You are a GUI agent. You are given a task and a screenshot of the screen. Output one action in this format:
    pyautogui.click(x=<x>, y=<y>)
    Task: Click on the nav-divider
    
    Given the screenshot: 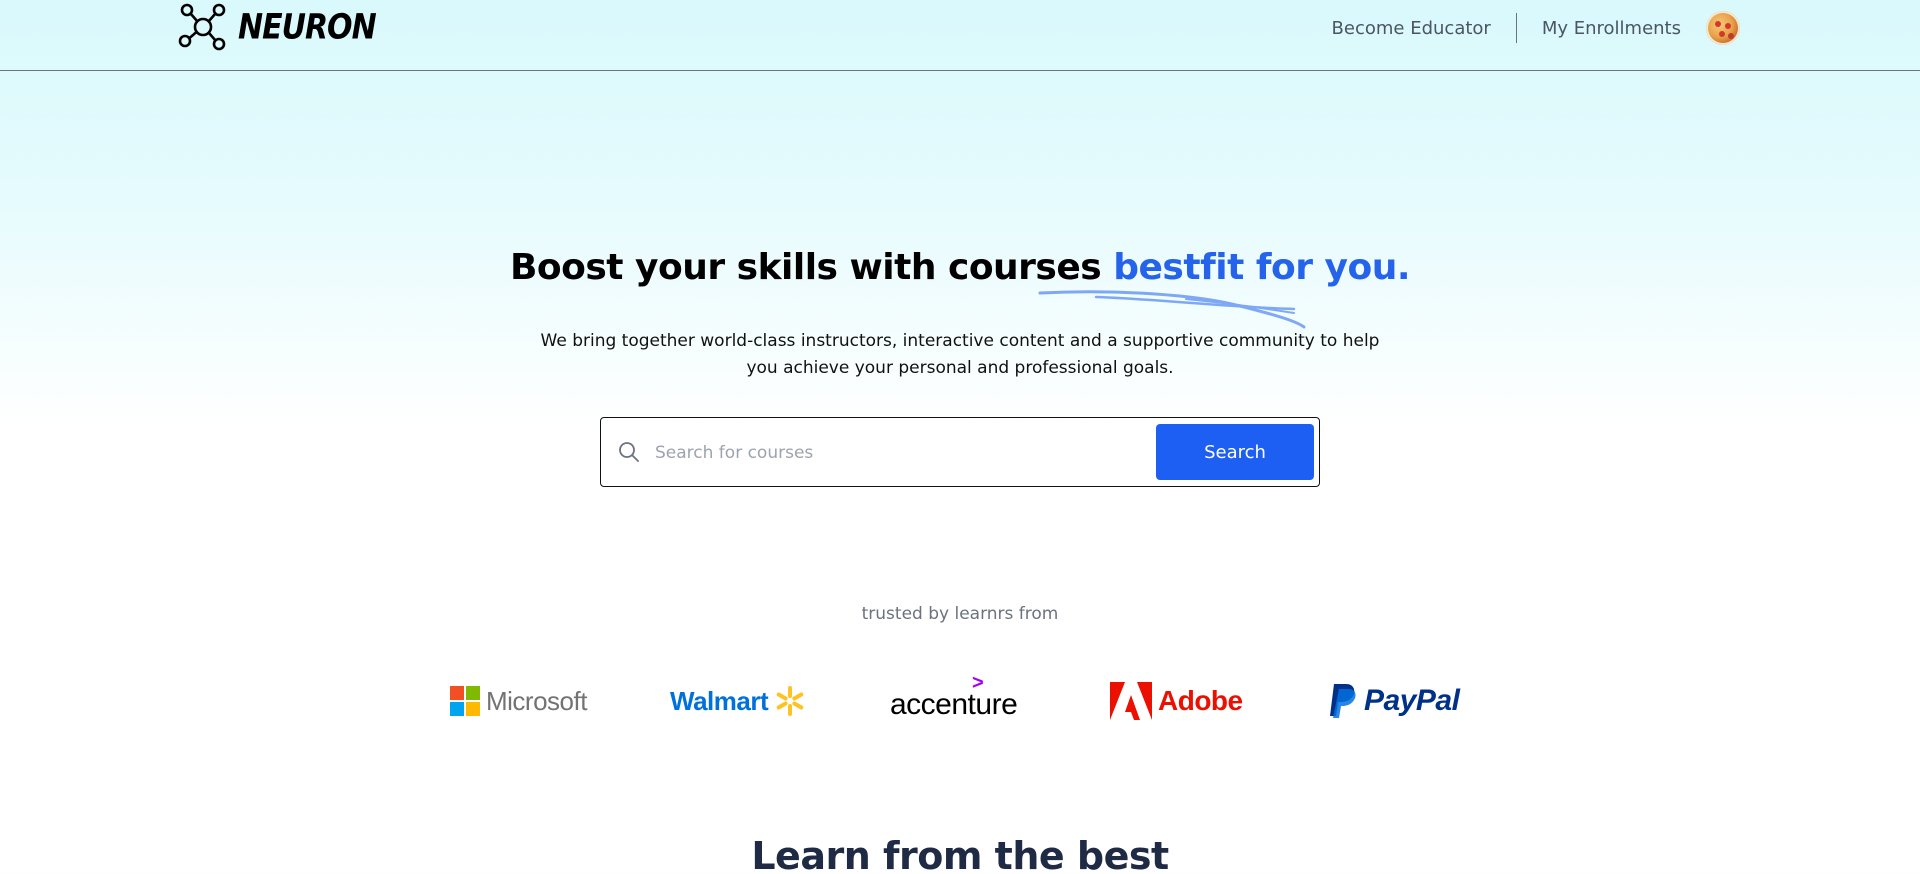 What is the action you would take?
    pyautogui.click(x=1516, y=28)
    